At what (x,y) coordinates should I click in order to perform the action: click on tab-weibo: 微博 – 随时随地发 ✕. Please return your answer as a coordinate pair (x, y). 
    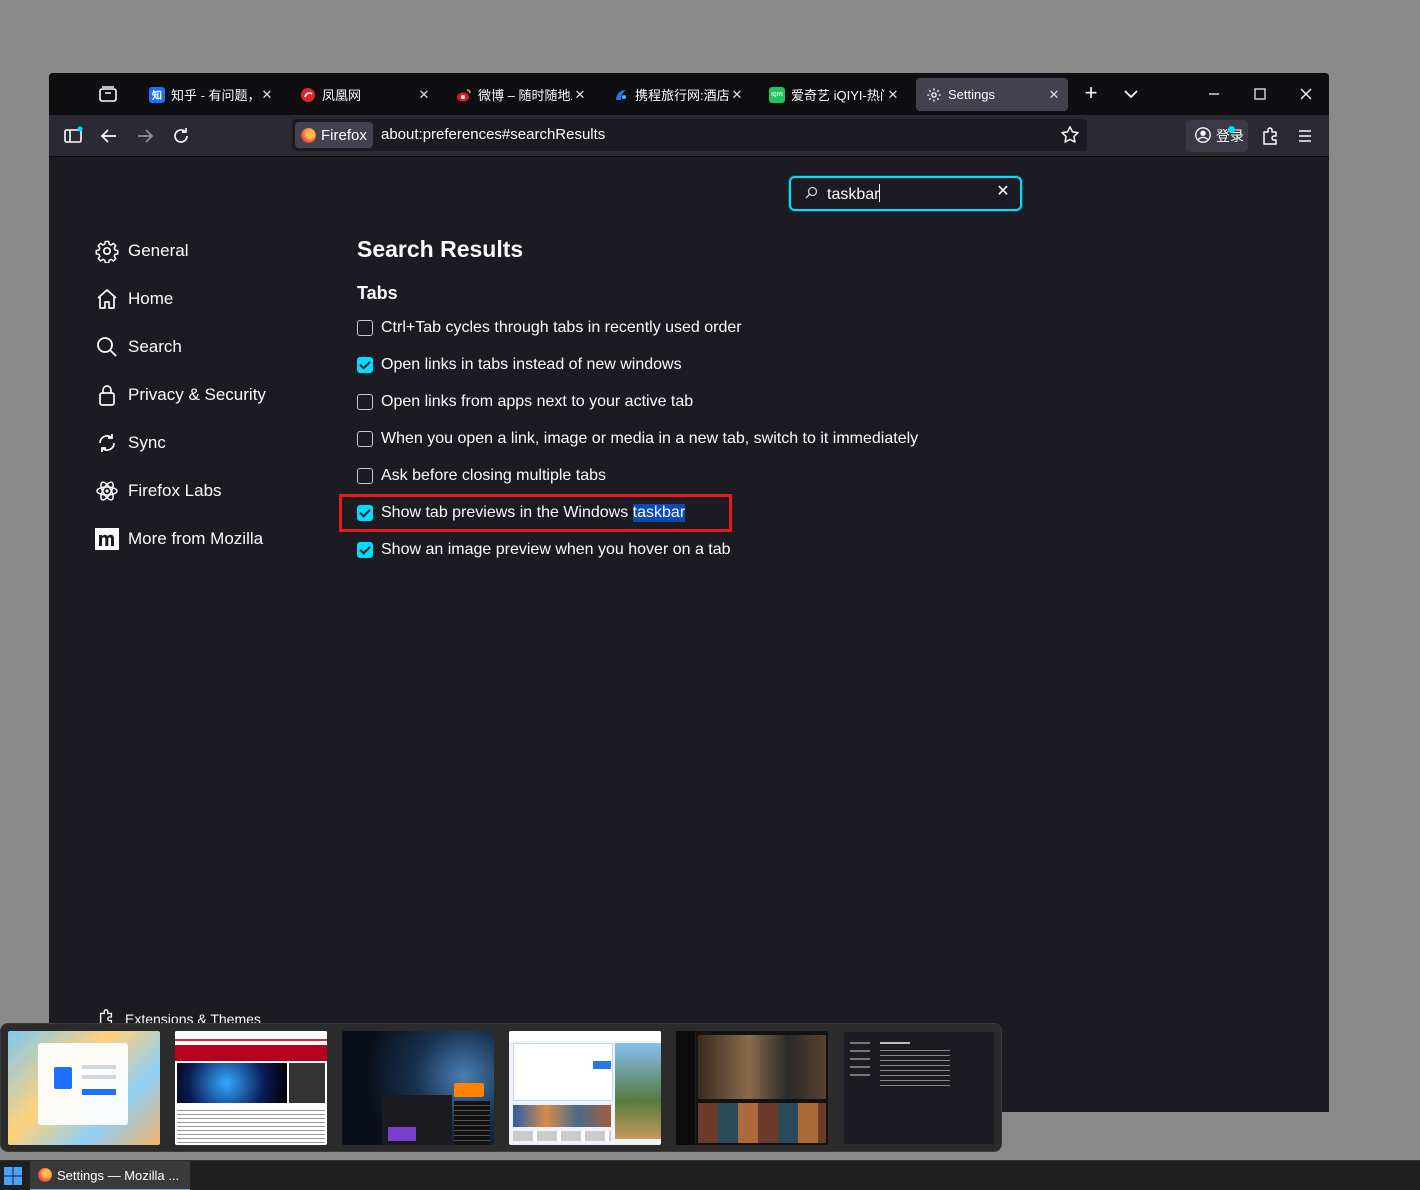
    Looking at the image, I should click on (520, 94).